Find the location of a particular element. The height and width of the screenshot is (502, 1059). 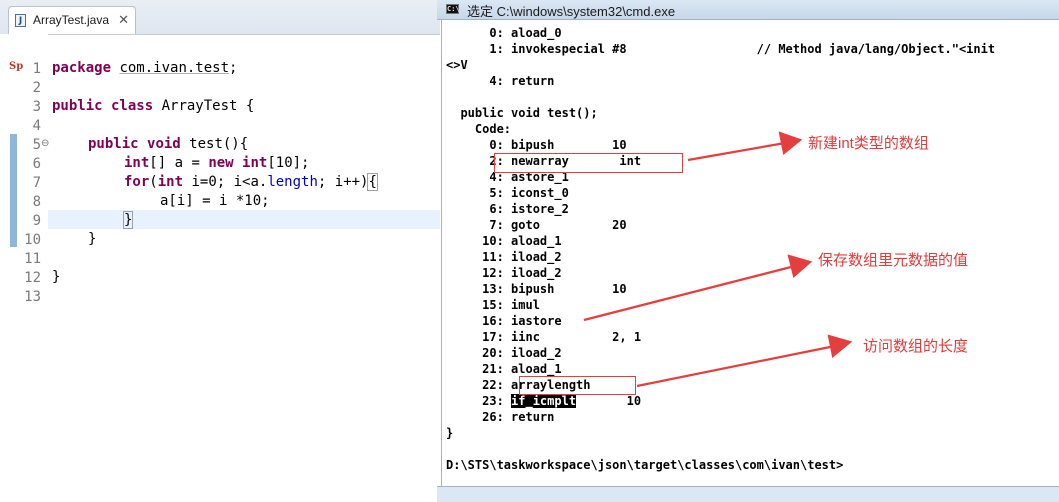

arrow-arraylength is located at coordinates (736, 366).